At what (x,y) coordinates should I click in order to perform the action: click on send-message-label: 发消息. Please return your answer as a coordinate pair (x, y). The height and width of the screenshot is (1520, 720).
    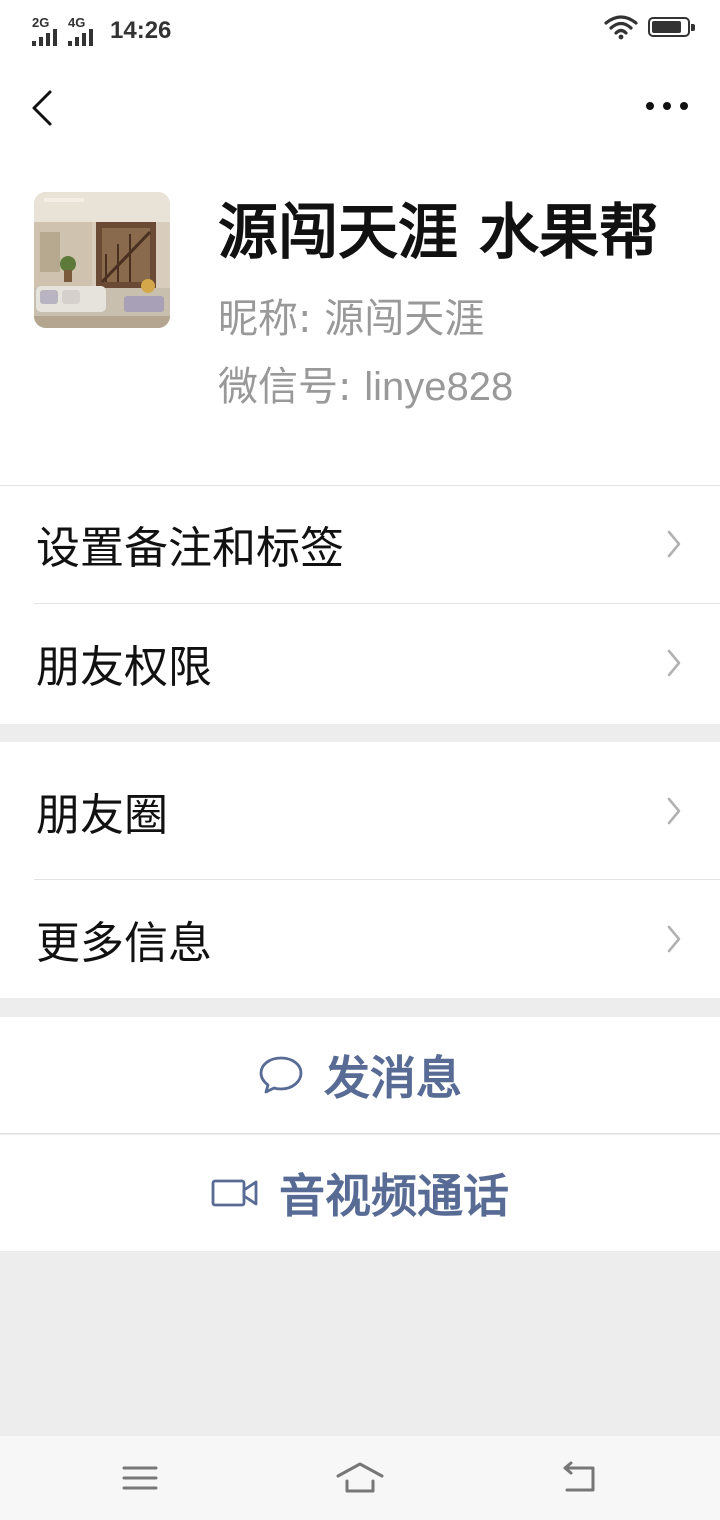
    Looking at the image, I should click on (393, 1078).